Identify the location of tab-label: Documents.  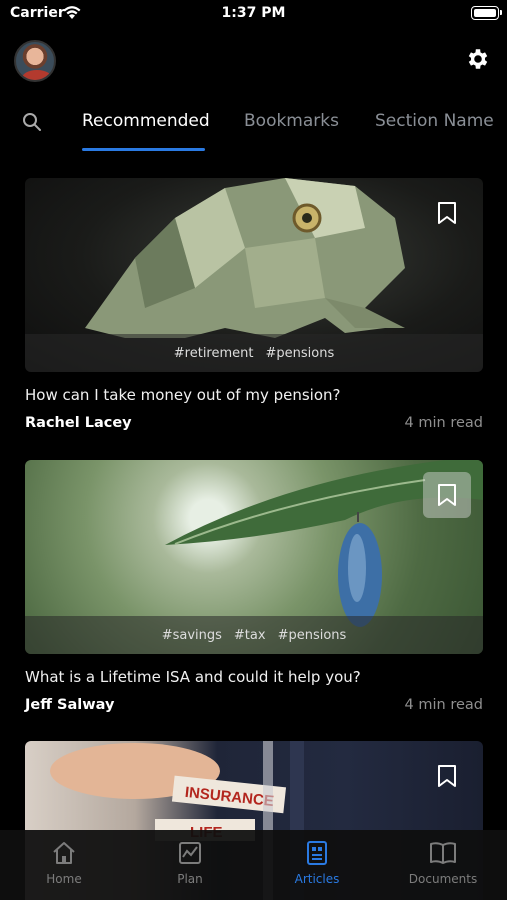
(443, 879).